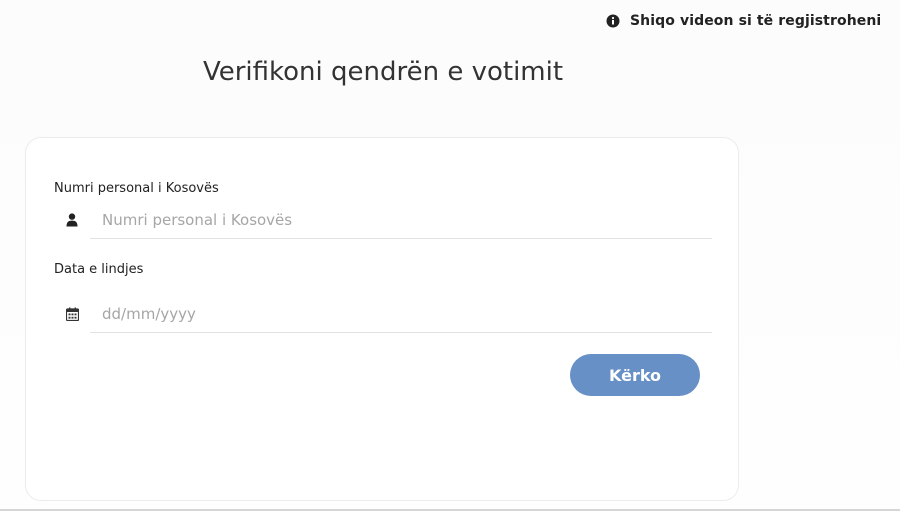  I want to click on birth-date-input-wrap, so click(401, 314).